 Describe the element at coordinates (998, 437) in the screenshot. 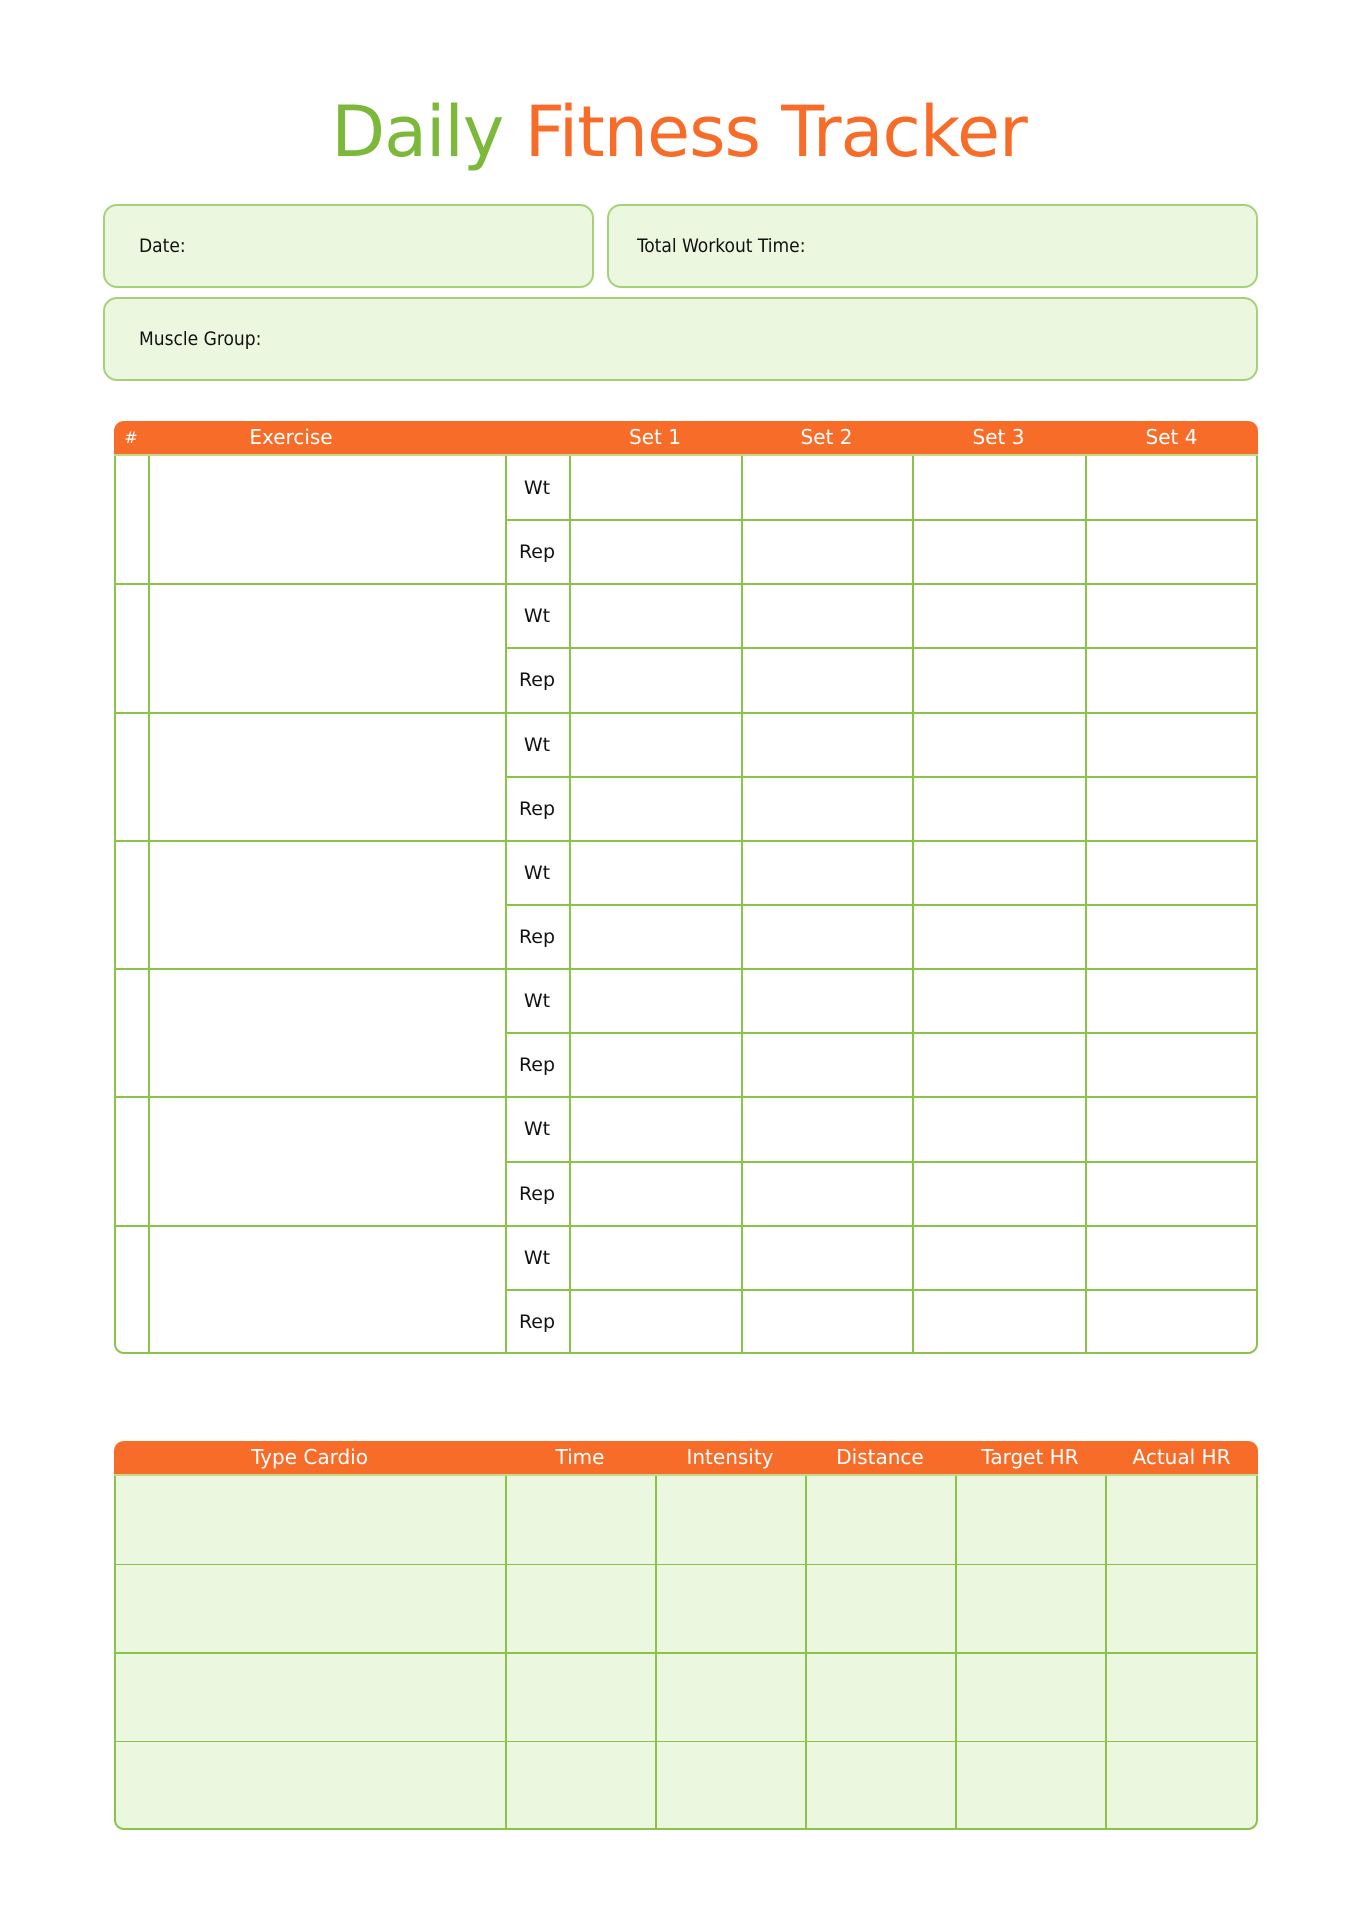

I see `header-set-3: Set 3` at that location.